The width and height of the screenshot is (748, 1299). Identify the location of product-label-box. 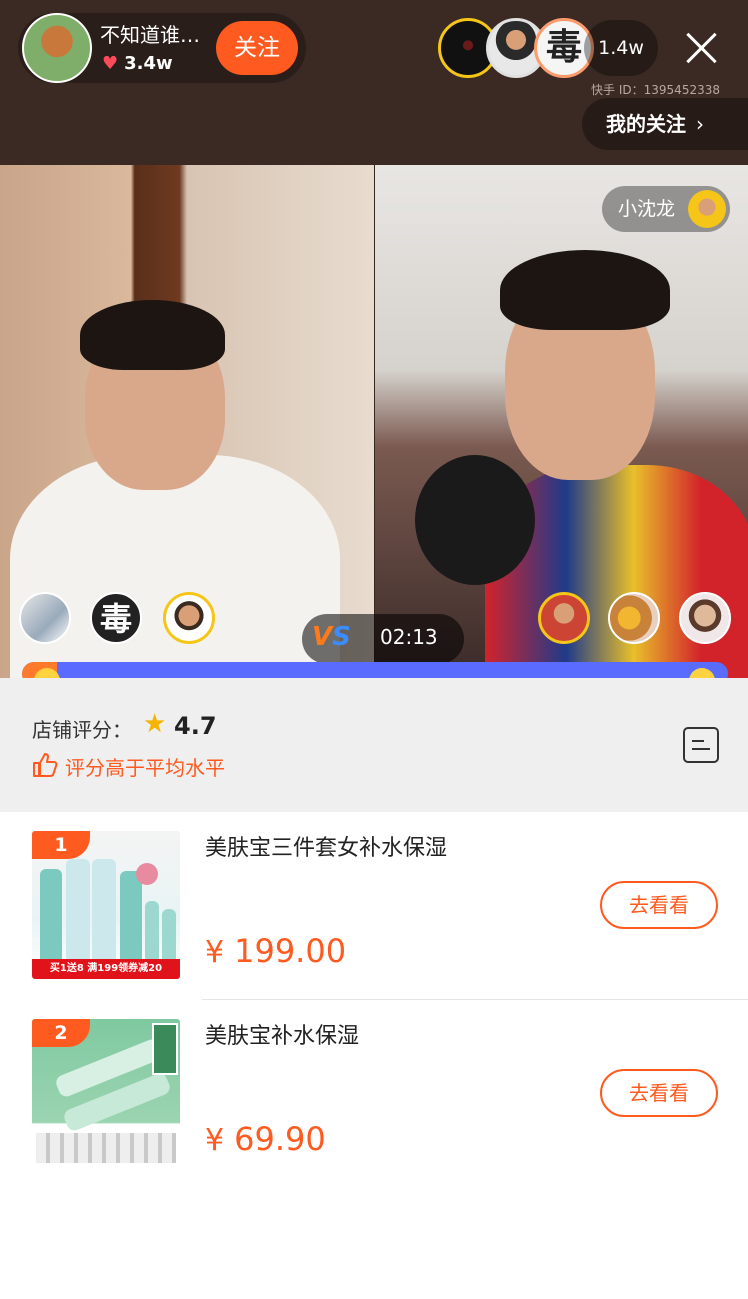
(165, 1049).